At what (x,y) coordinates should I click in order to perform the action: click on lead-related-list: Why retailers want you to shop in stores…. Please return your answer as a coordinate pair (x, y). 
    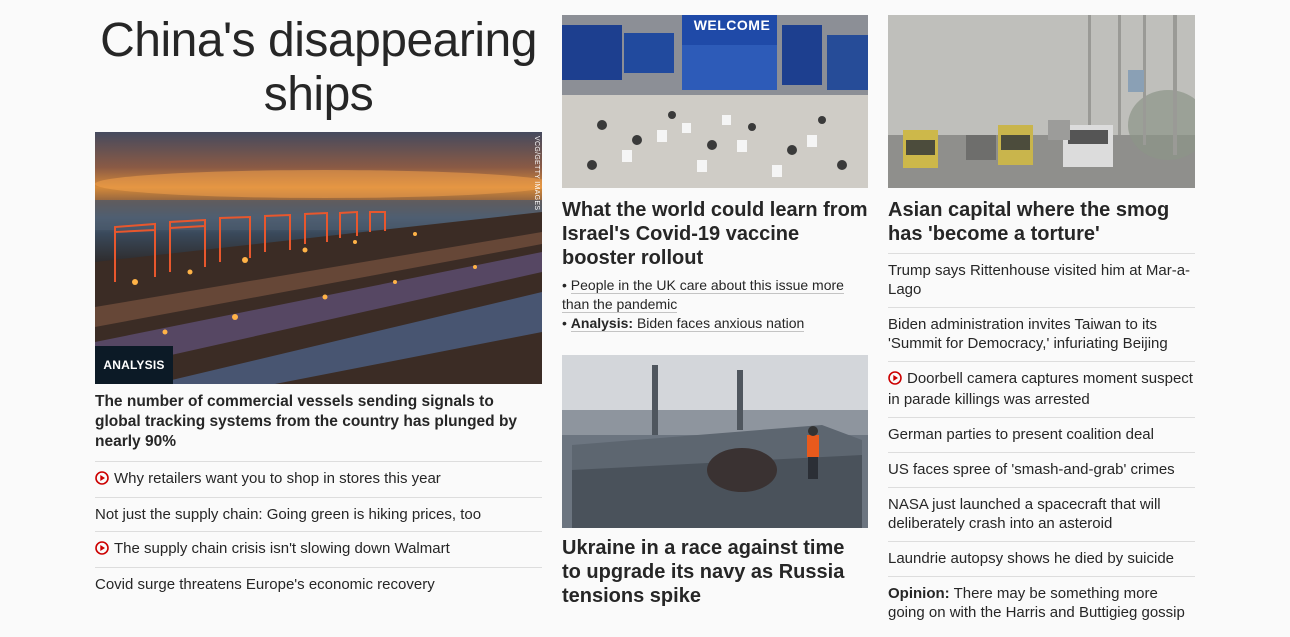
    Looking at the image, I should click on (318, 531).